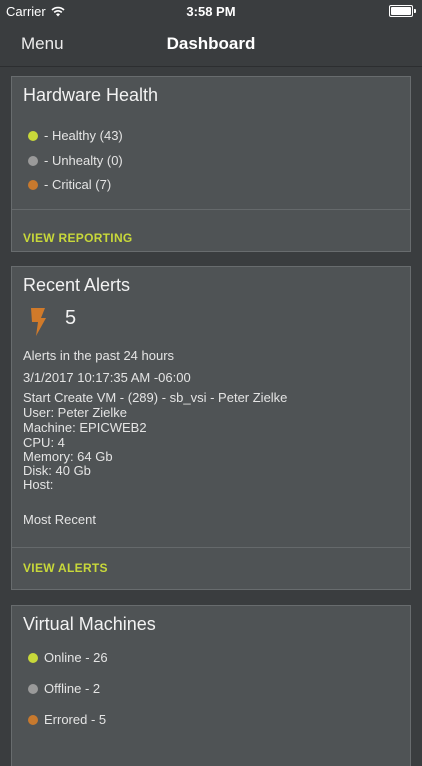  What do you see at coordinates (89, 624) in the screenshot?
I see `virtual-machines-title: Virtual Machines` at bounding box center [89, 624].